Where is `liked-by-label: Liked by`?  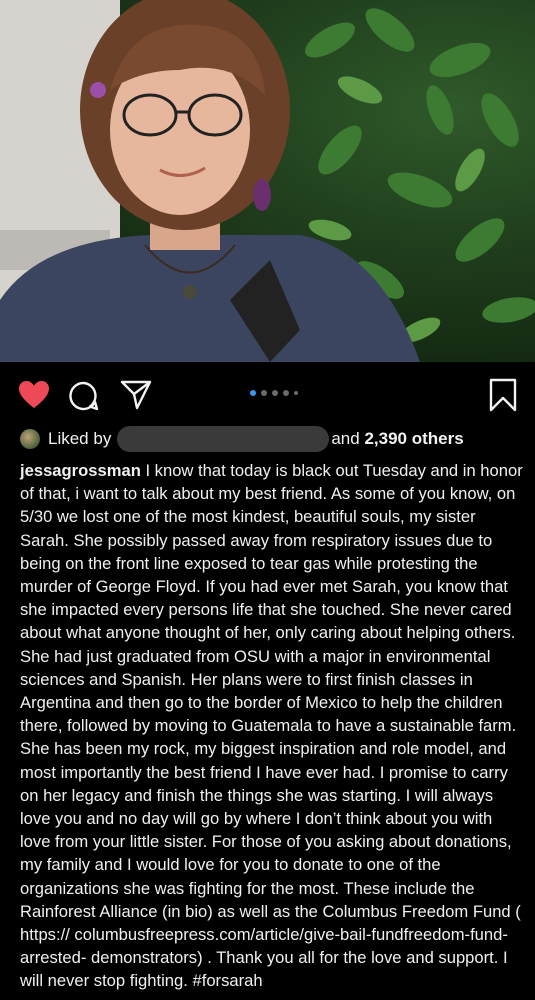
liked-by-label: Liked by is located at coordinates (80, 438).